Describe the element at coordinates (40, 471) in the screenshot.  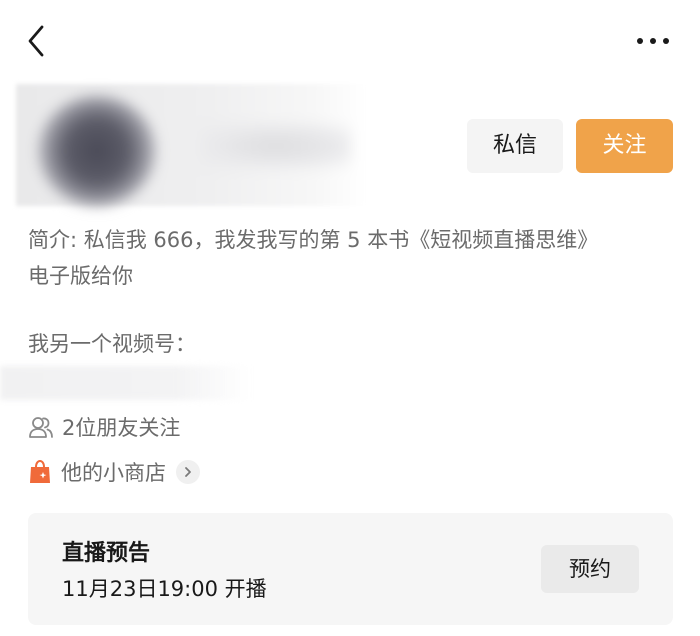
I see `shopping-bag-icon` at that location.